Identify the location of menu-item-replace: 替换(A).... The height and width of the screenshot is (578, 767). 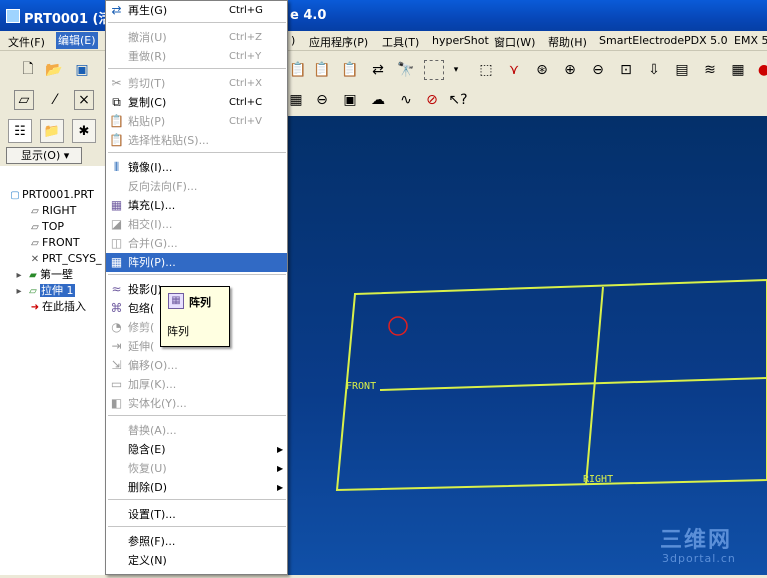
(196, 430).